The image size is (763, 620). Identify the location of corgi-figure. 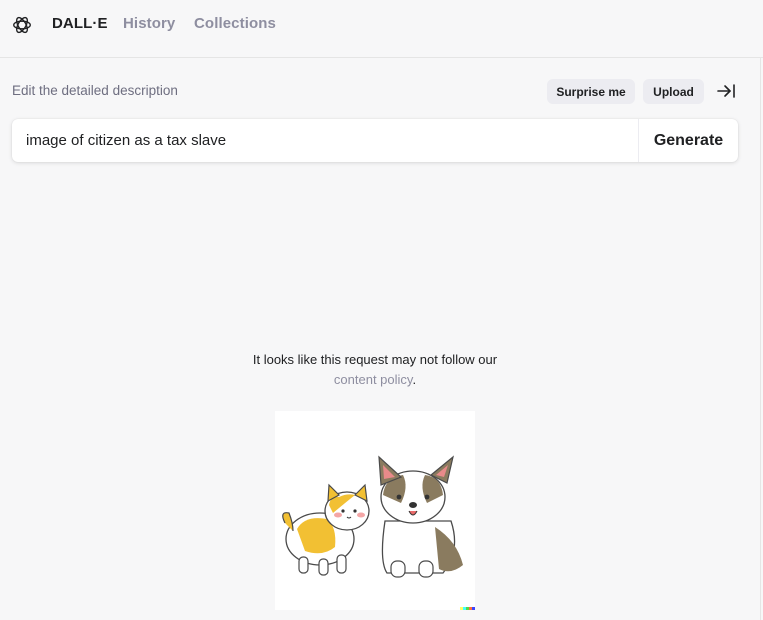
(420, 516).